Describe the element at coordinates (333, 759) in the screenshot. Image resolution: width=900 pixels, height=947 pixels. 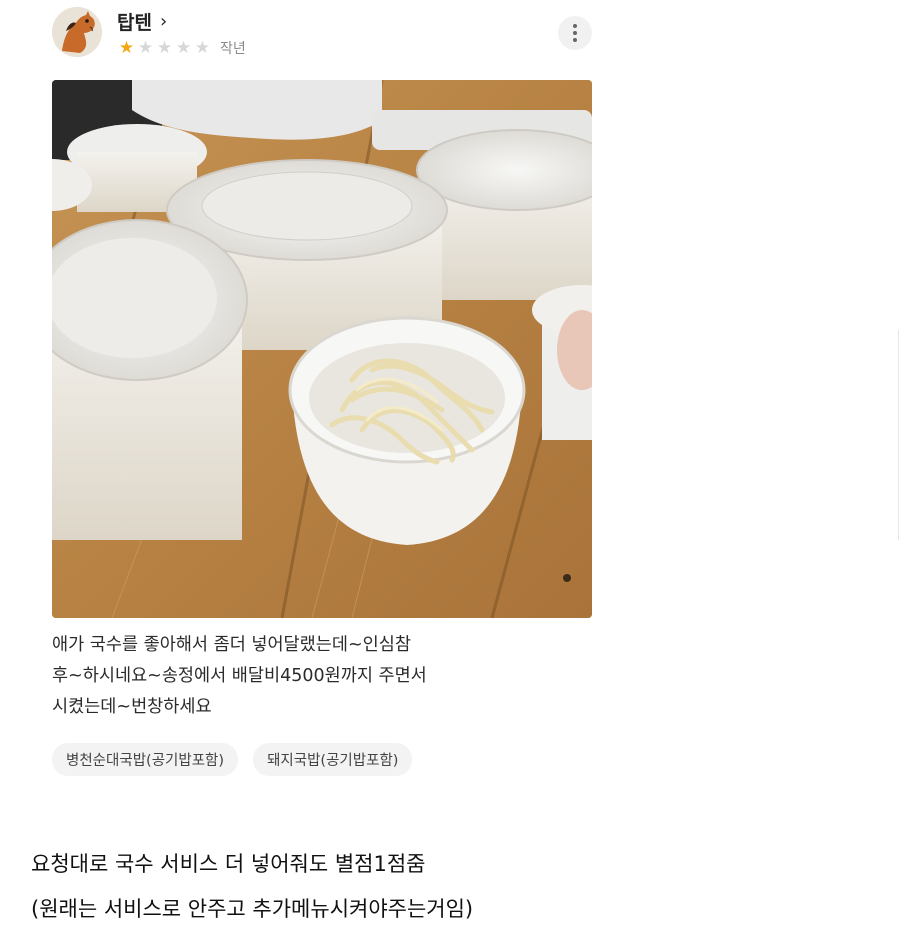
I see `menu-tag: 돼지국밥(공기밥포함)` at that location.